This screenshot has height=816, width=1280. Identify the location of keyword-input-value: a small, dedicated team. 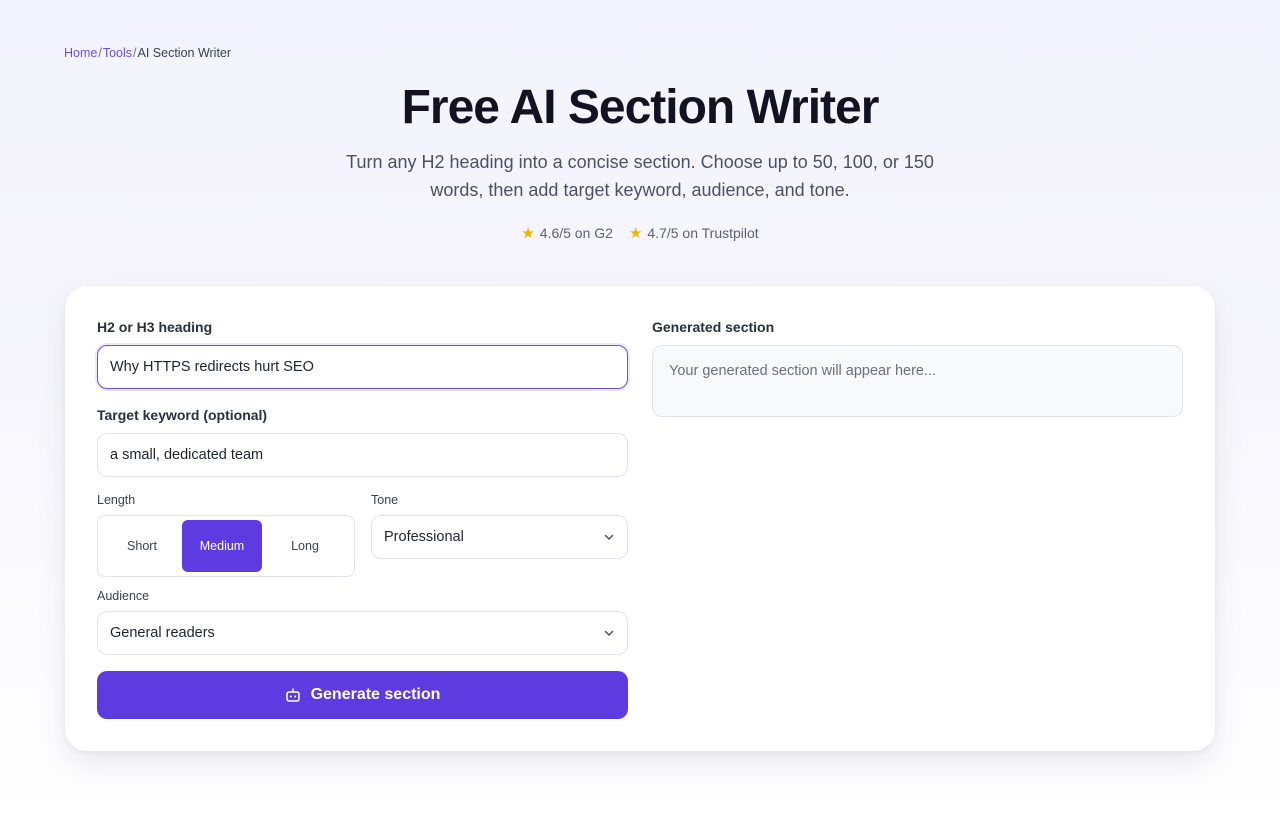
(187, 455).